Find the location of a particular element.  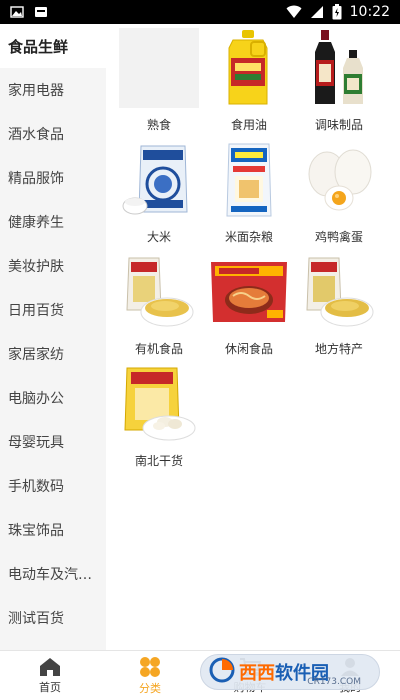

sidebar-item-drinks-food: 酒水食品 is located at coordinates (53, 134).